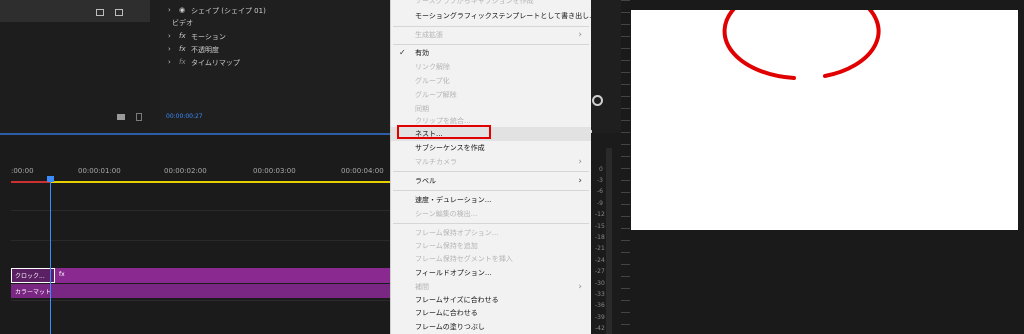  I want to click on audio-meter-bar, so click(609, 241).